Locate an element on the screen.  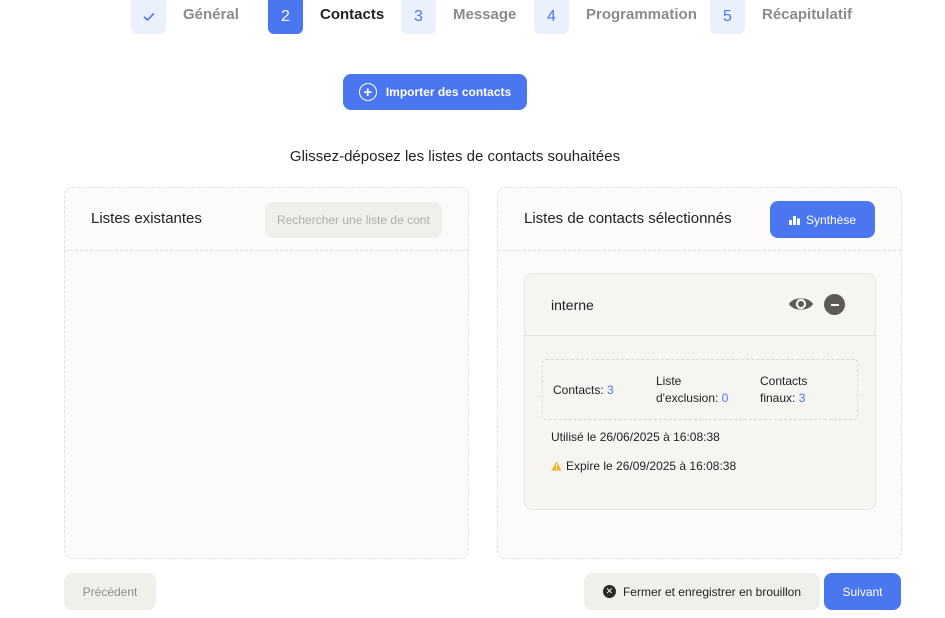
existing-lists-header: Listes existantes is located at coordinates (266, 219).